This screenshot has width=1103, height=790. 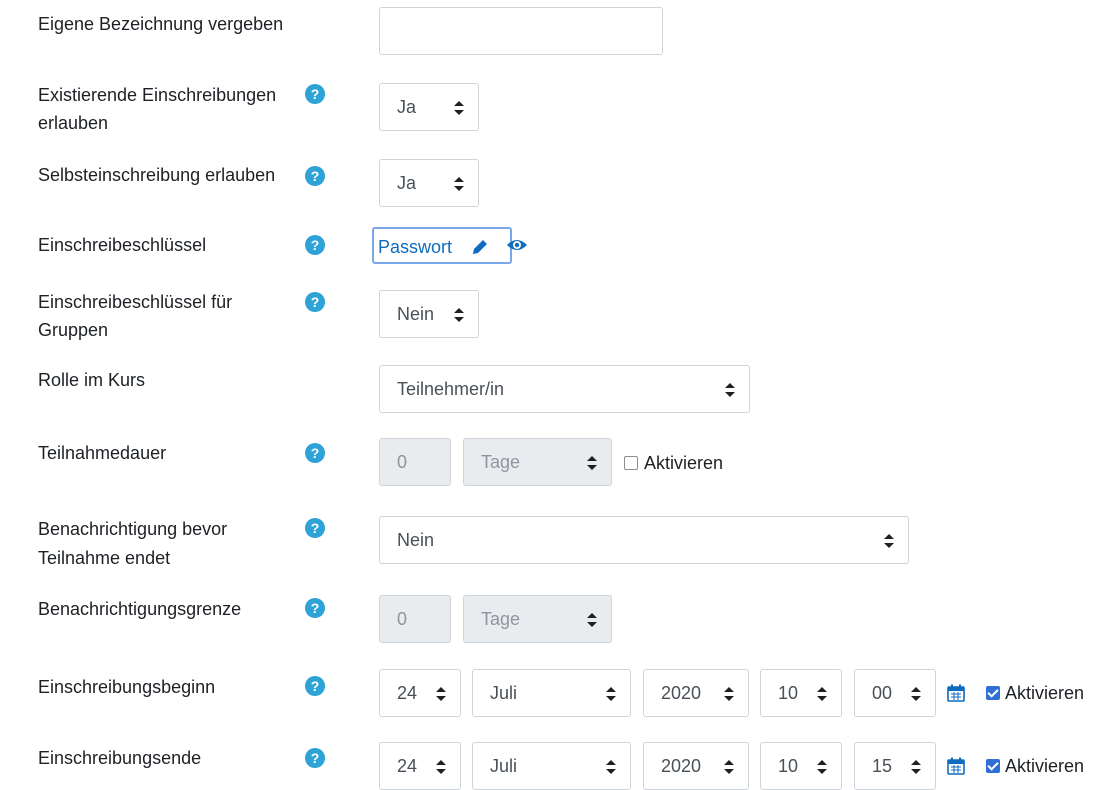 I want to click on end-month-select: Juli, so click(x=551, y=766).